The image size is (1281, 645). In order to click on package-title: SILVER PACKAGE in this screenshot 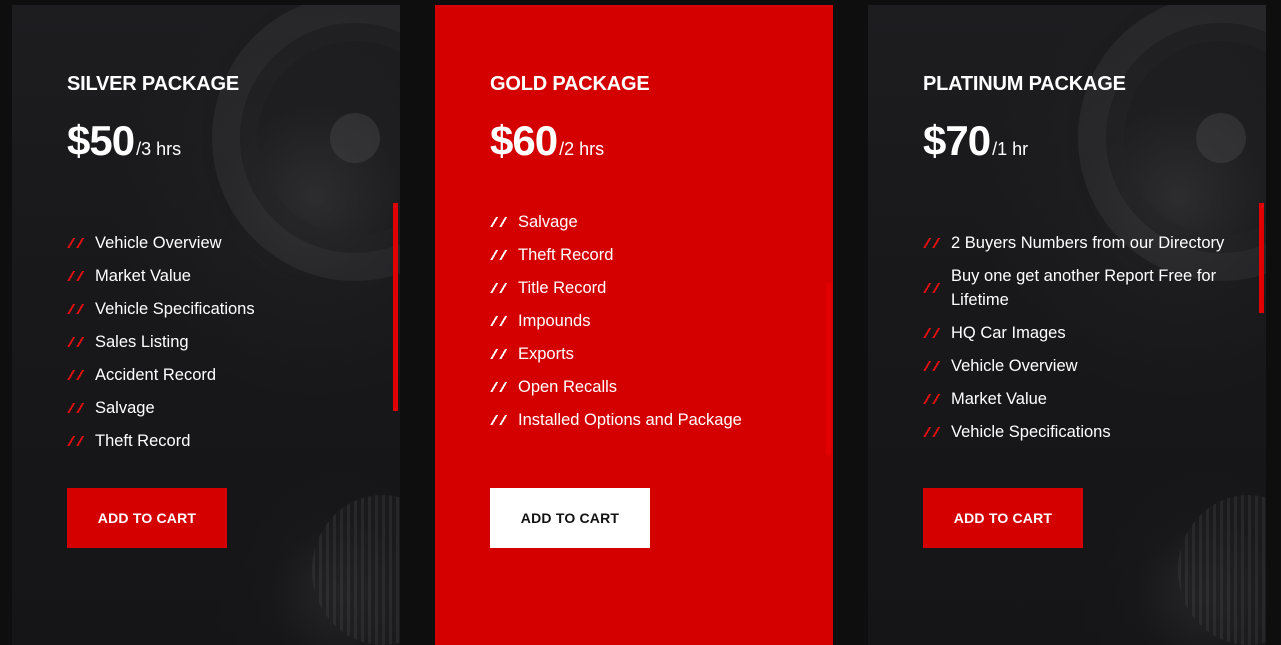, I will do `click(153, 84)`.